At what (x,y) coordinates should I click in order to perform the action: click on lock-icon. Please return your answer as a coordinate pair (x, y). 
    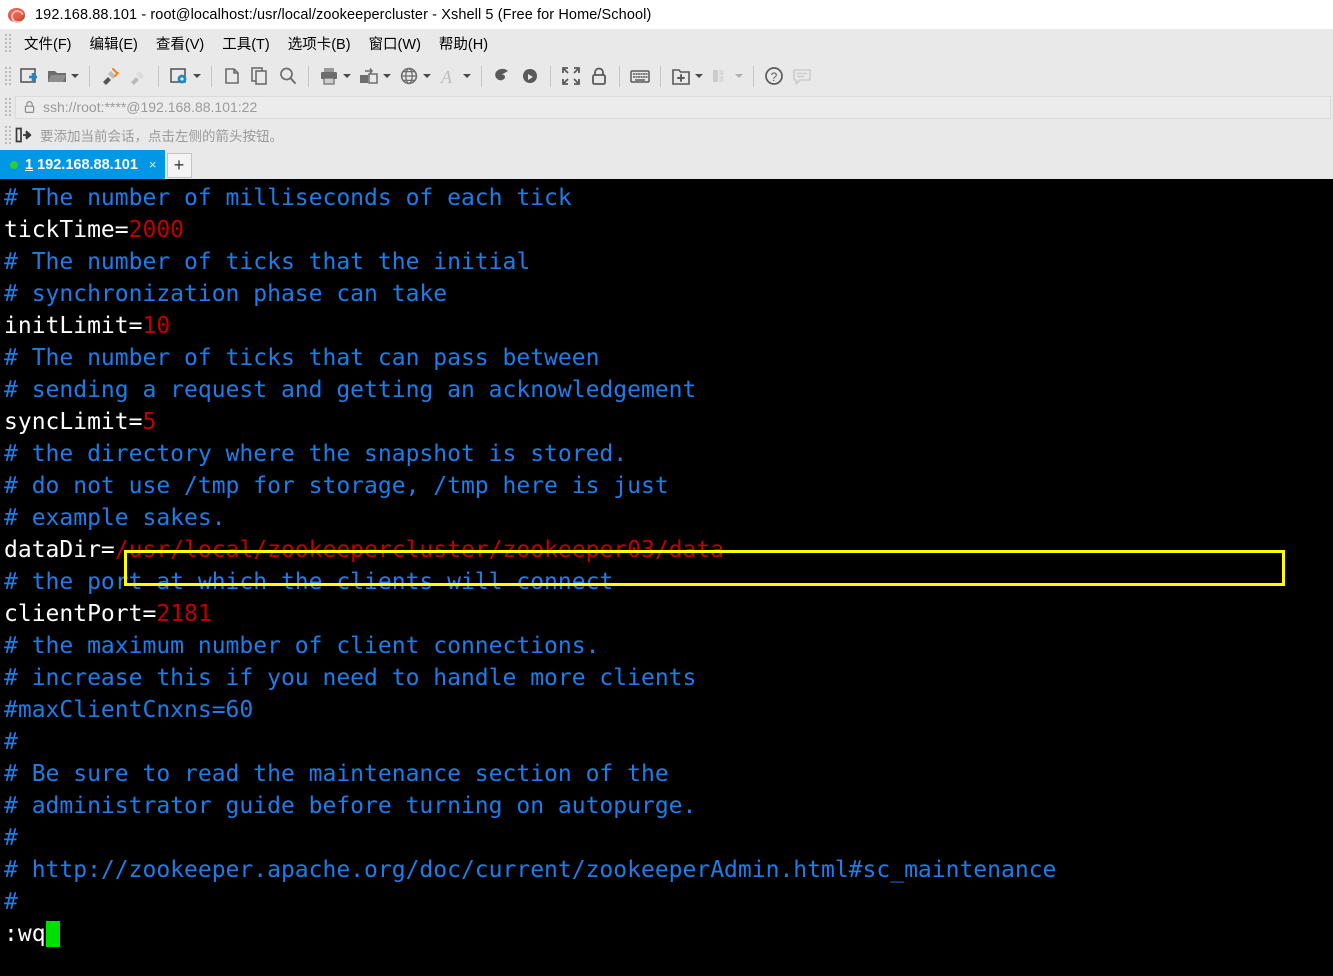
    Looking at the image, I should click on (599, 76).